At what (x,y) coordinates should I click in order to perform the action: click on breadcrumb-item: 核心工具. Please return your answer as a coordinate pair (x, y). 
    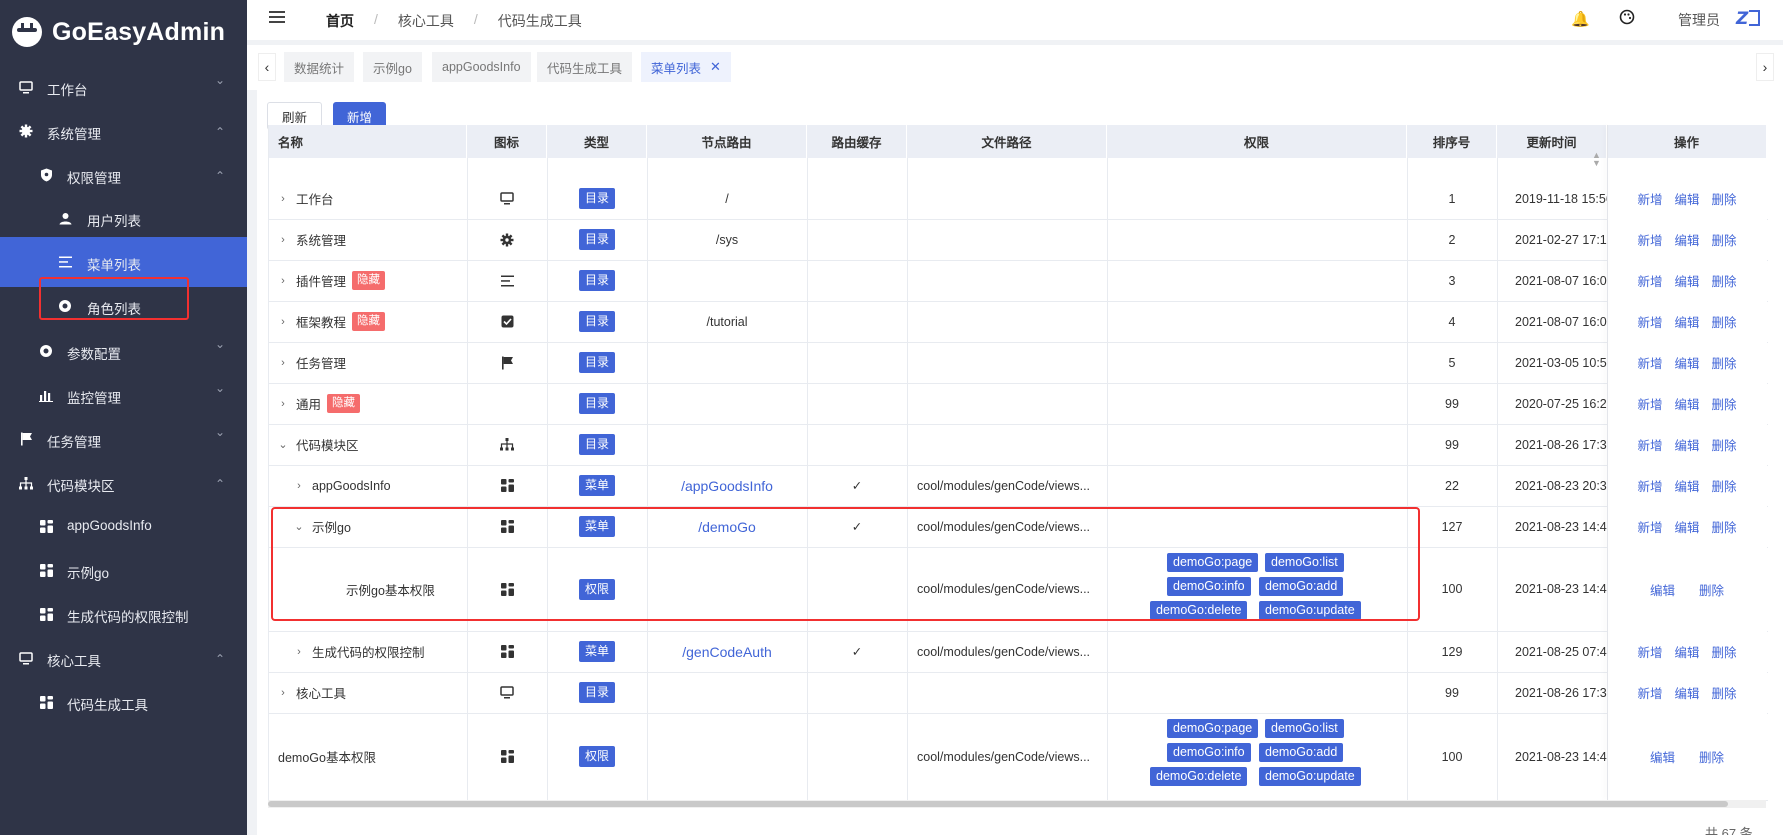
    Looking at the image, I should click on (426, 21).